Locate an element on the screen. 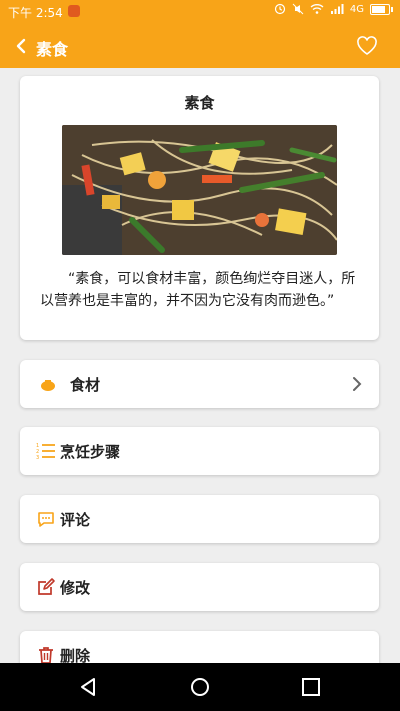 The height and width of the screenshot is (711, 400). edit-row: 修改 is located at coordinates (199, 587).